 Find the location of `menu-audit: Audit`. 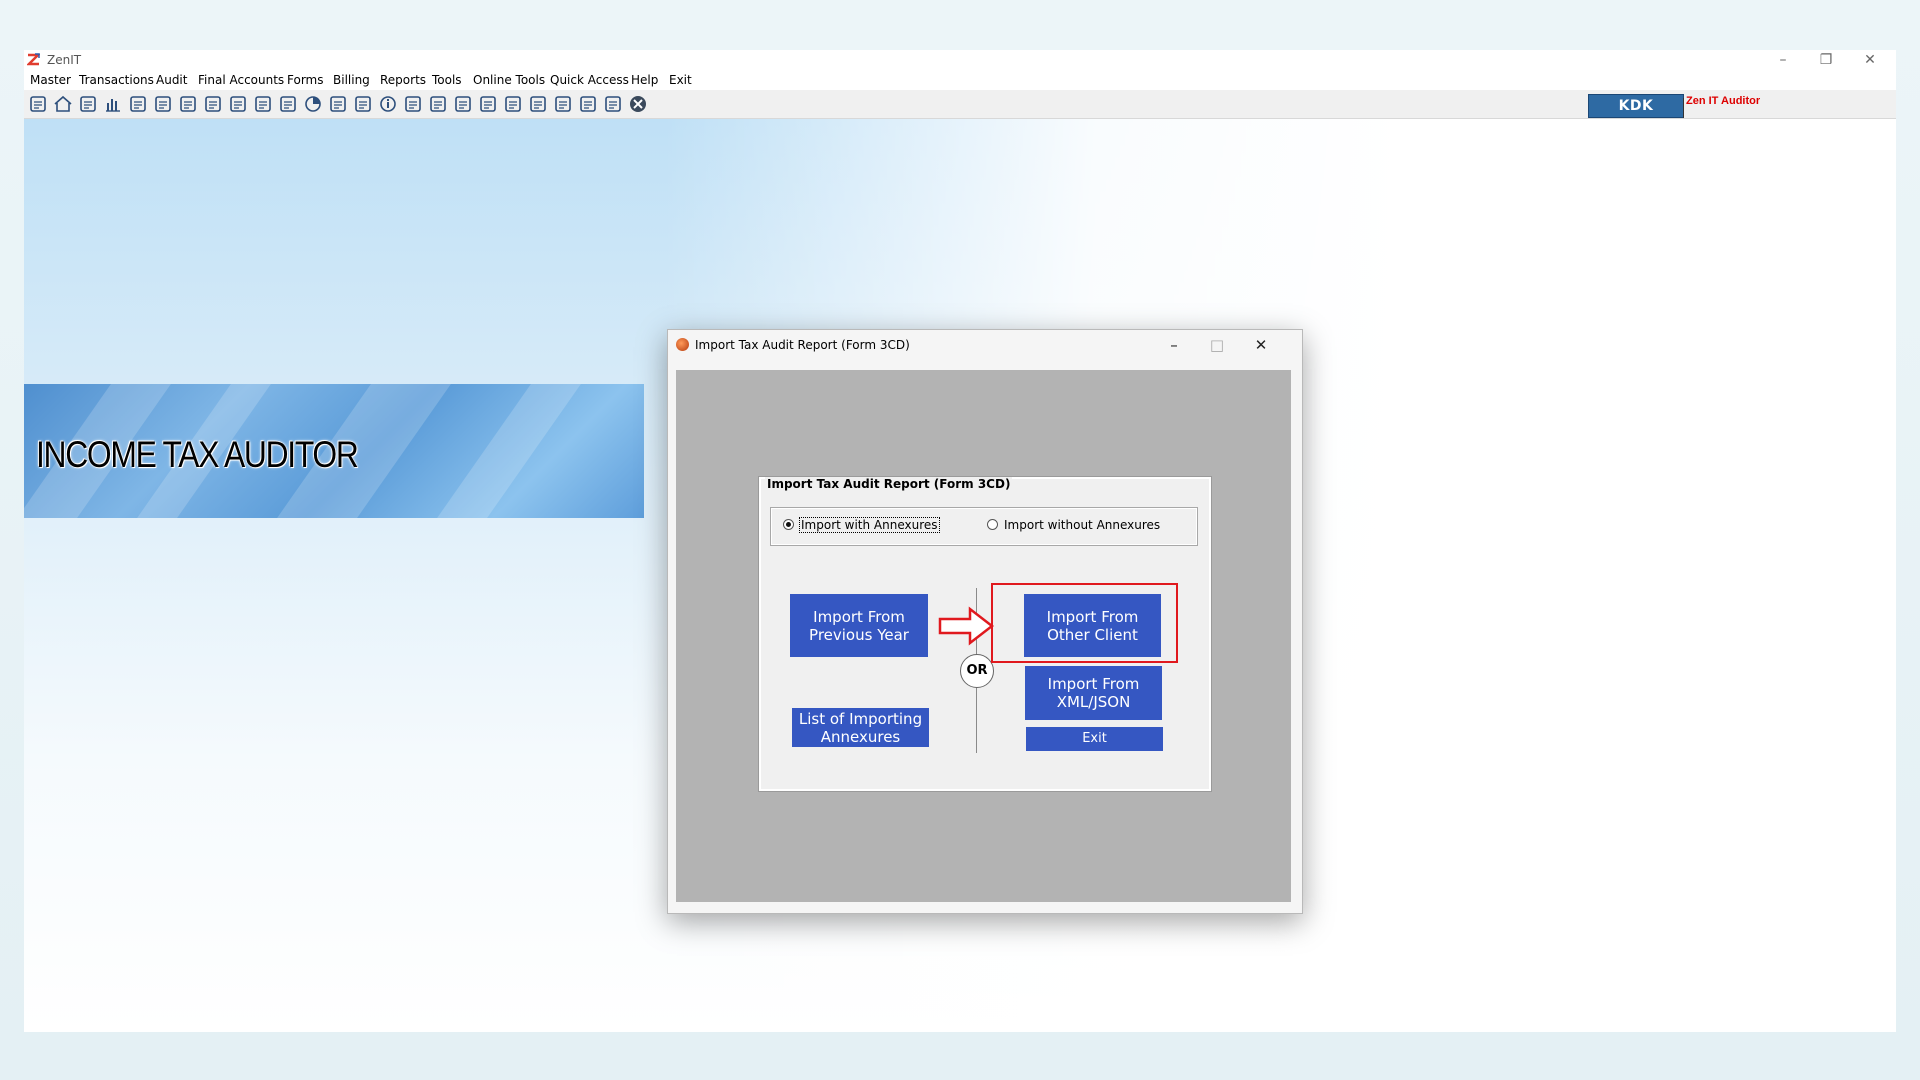

menu-audit: Audit is located at coordinates (171, 80).